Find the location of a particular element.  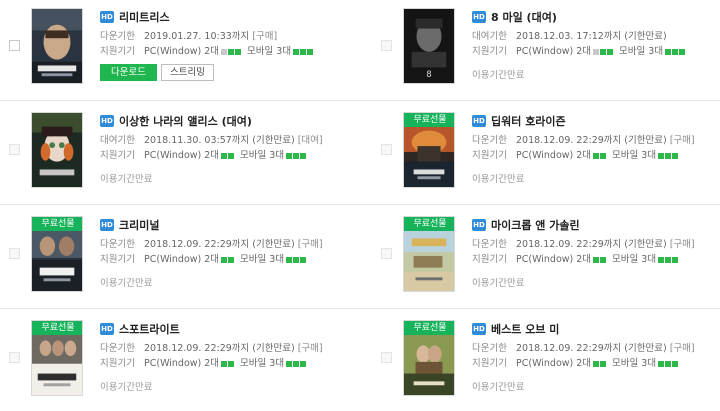

svg-text: 8 is located at coordinates (428, 75).